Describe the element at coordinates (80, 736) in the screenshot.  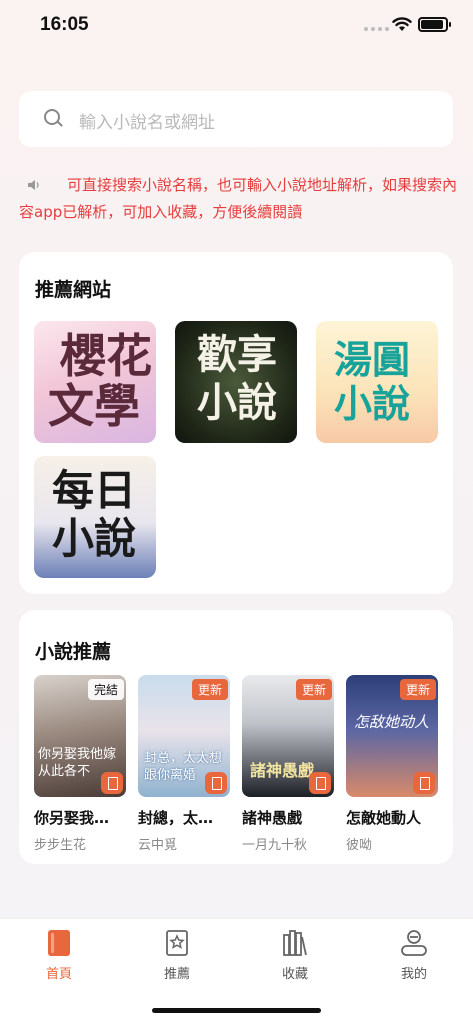
I see `book-cover: 完結 你另娶我他嫁 从此各不` at that location.